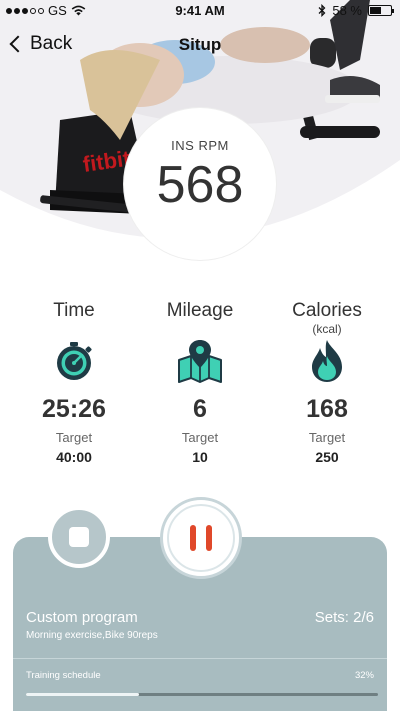  Describe the element at coordinates (200, 457) in the screenshot. I see `stat-target: 10` at that location.